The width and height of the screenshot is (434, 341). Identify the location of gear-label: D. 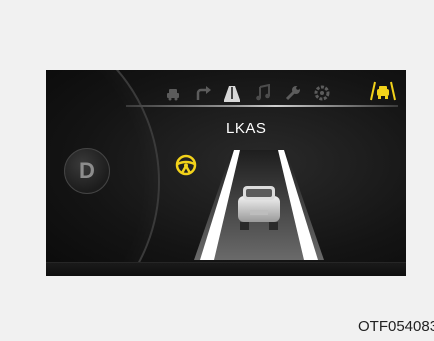
(87, 170).